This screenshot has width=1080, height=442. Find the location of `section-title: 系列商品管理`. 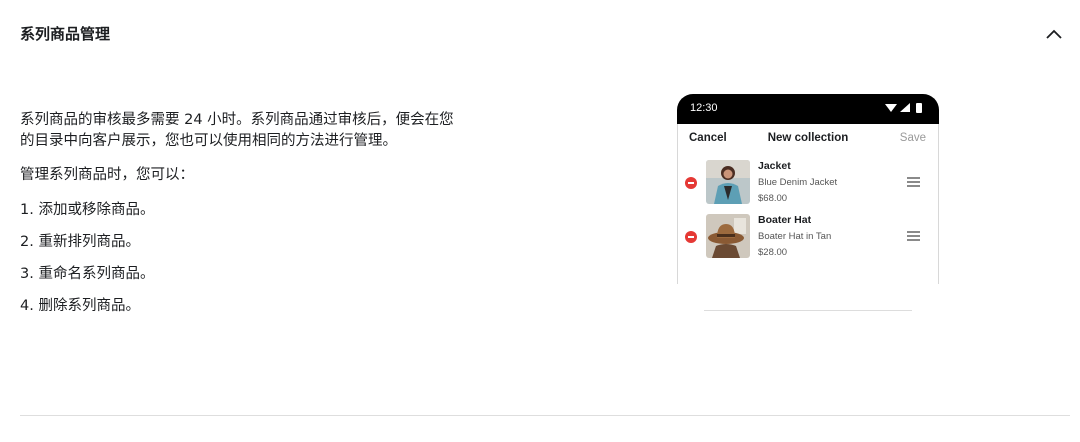

section-title: 系列商品管理 is located at coordinates (65, 34).